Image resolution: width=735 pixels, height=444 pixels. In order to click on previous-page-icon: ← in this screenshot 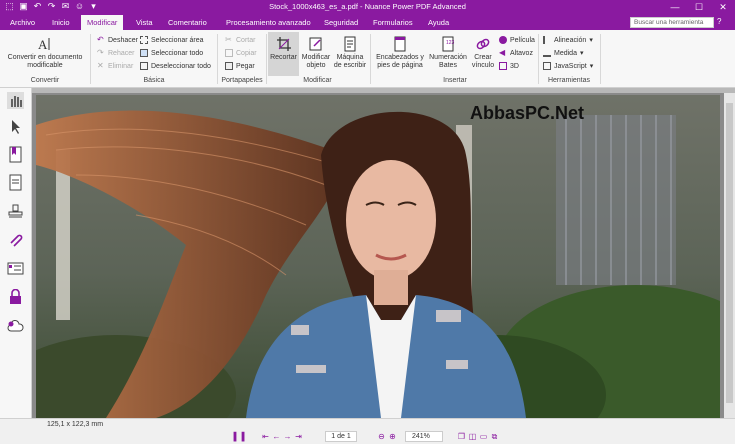, I will do `click(276, 436)`.